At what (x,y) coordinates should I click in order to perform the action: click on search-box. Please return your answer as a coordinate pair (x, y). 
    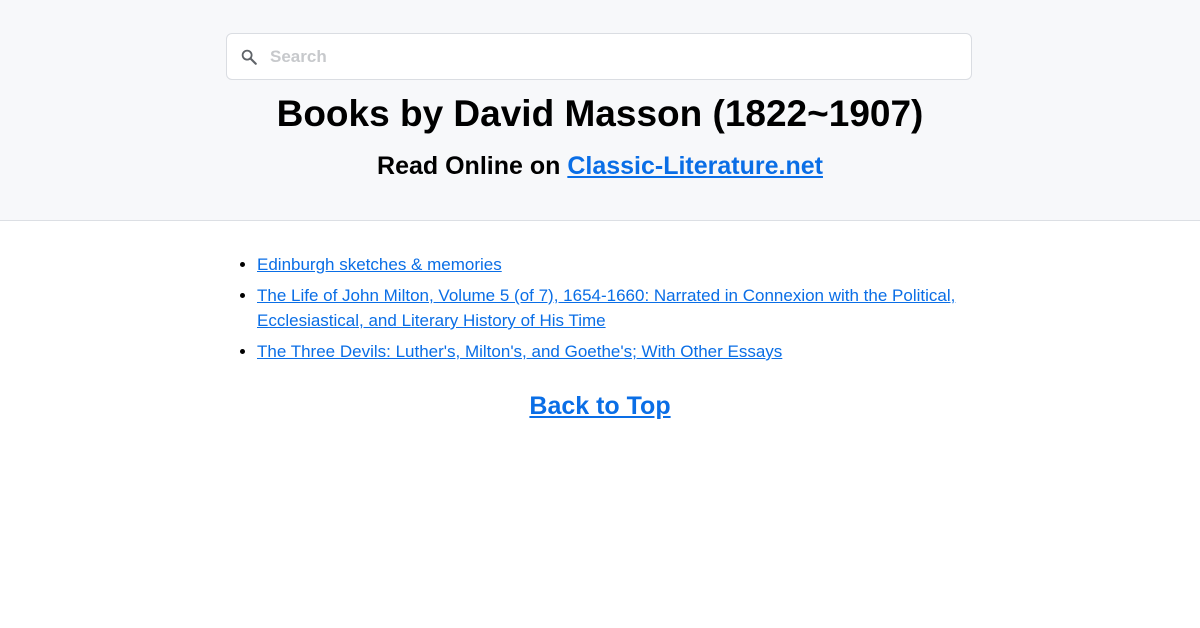
    Looking at the image, I should click on (599, 56).